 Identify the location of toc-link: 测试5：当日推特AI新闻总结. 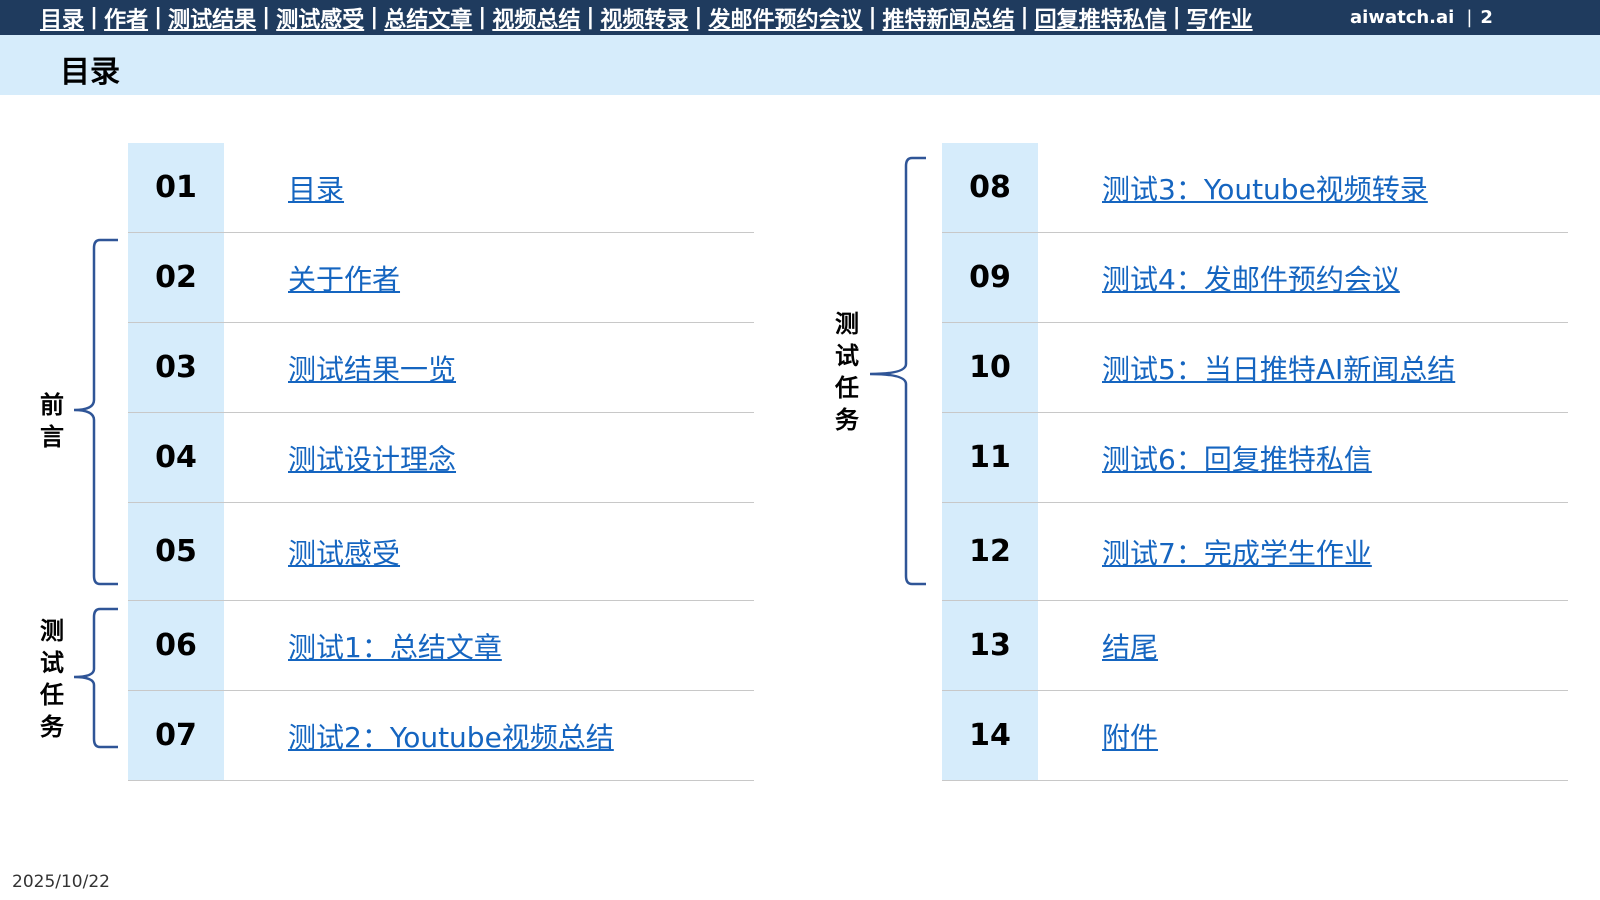
(1278, 367).